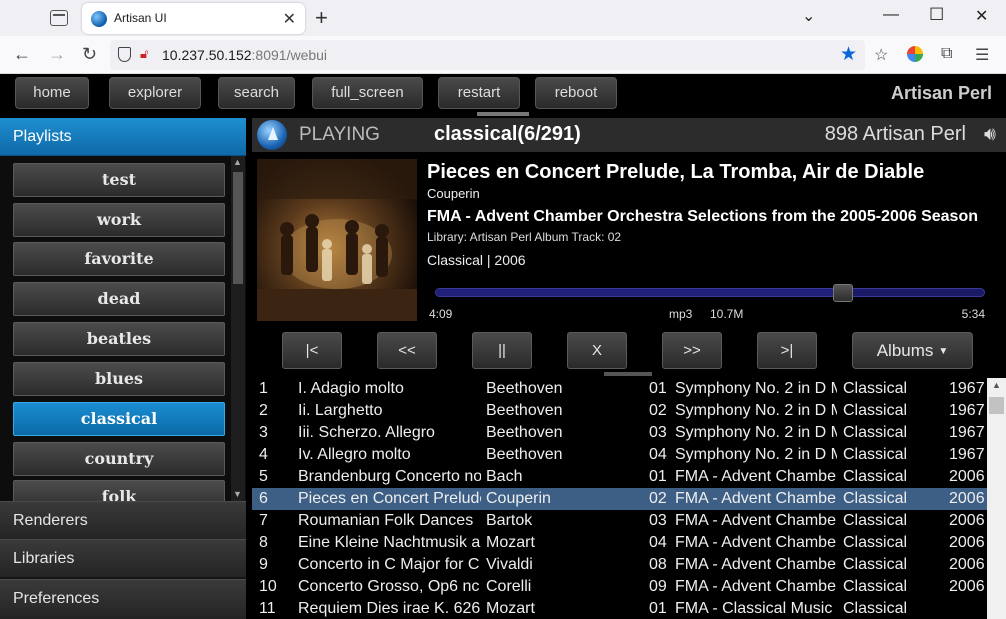  I want to click on track-number: 5, so click(263, 476).